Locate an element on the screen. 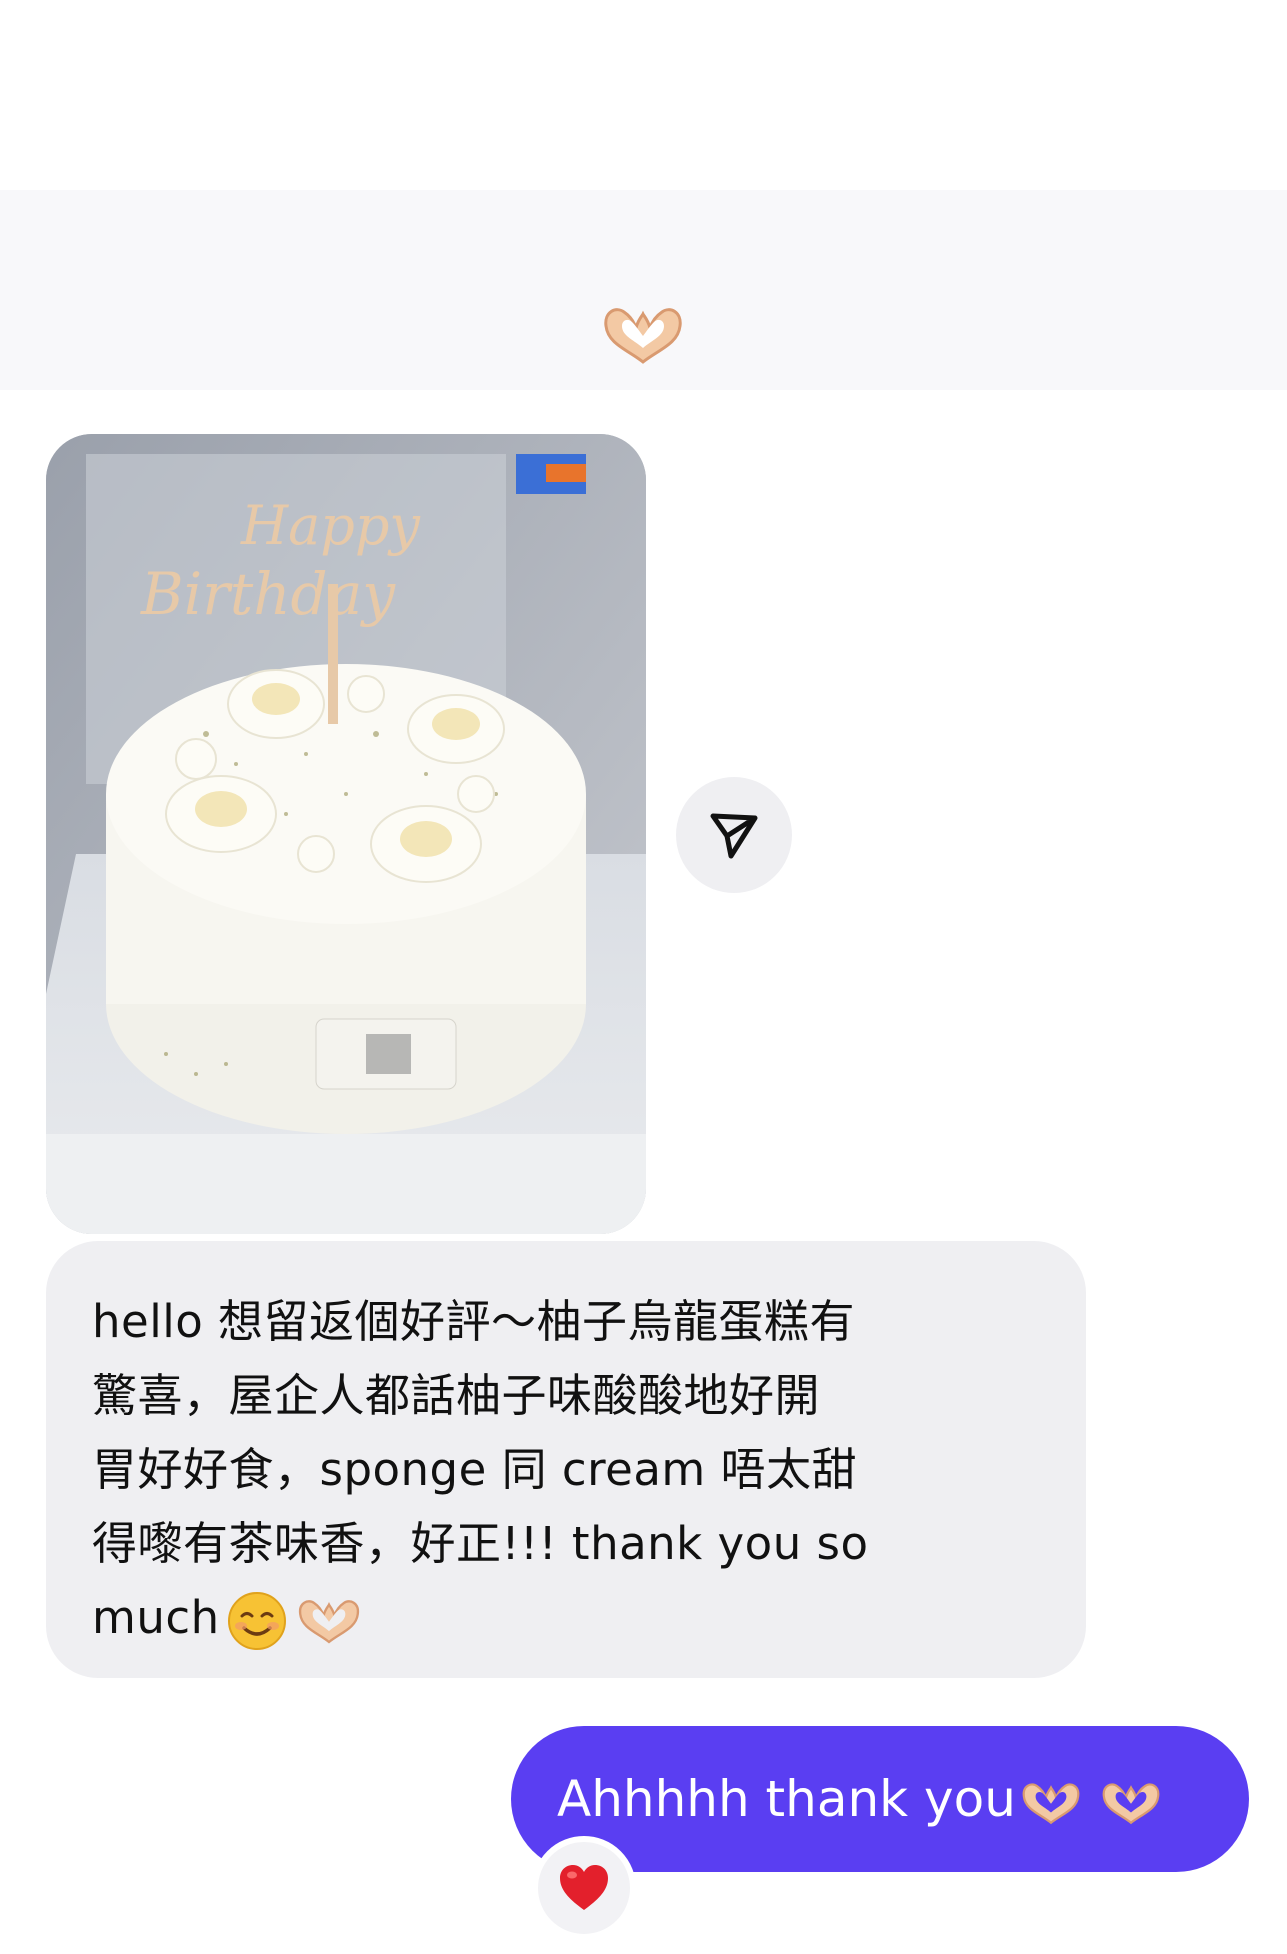 The width and height of the screenshot is (1287, 1954). outgoing-message-bubble: Ahhhhh thank you is located at coordinates (880, 1799).